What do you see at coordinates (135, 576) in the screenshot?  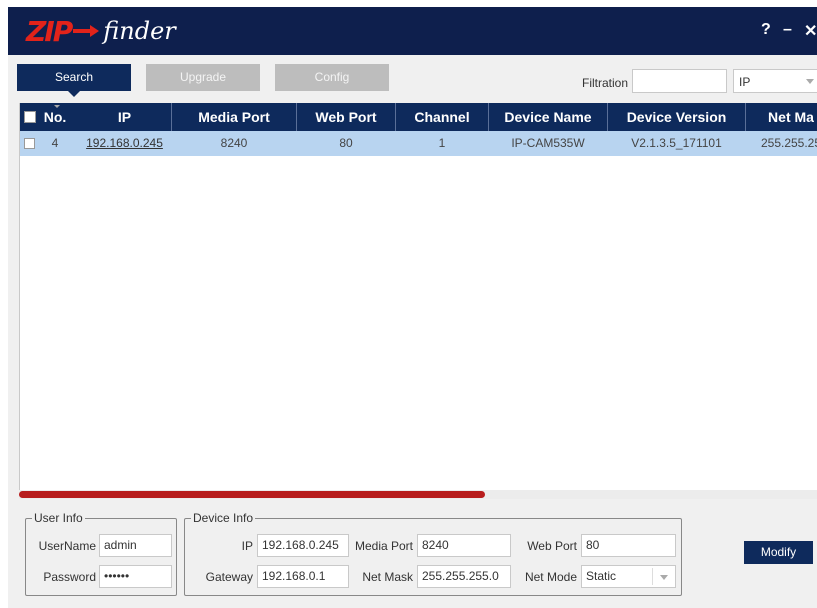 I see `password-field: ••••••` at bounding box center [135, 576].